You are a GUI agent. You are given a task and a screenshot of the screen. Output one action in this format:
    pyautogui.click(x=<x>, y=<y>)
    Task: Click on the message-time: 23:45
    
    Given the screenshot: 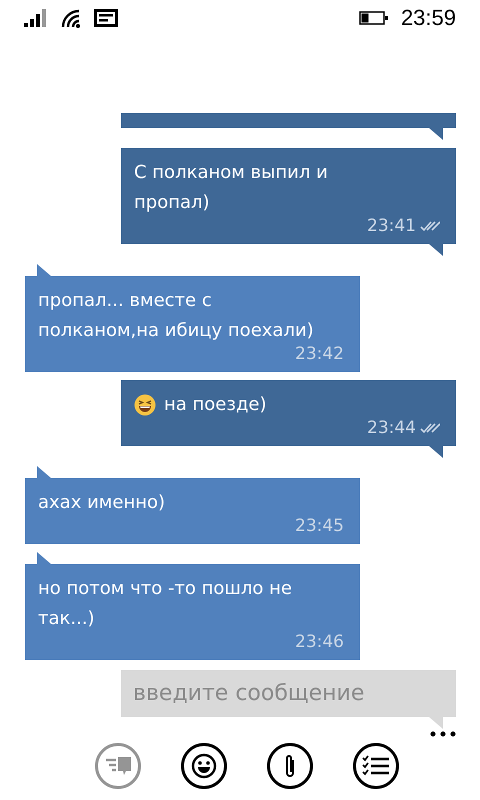 What is the action you would take?
    pyautogui.click(x=319, y=526)
    